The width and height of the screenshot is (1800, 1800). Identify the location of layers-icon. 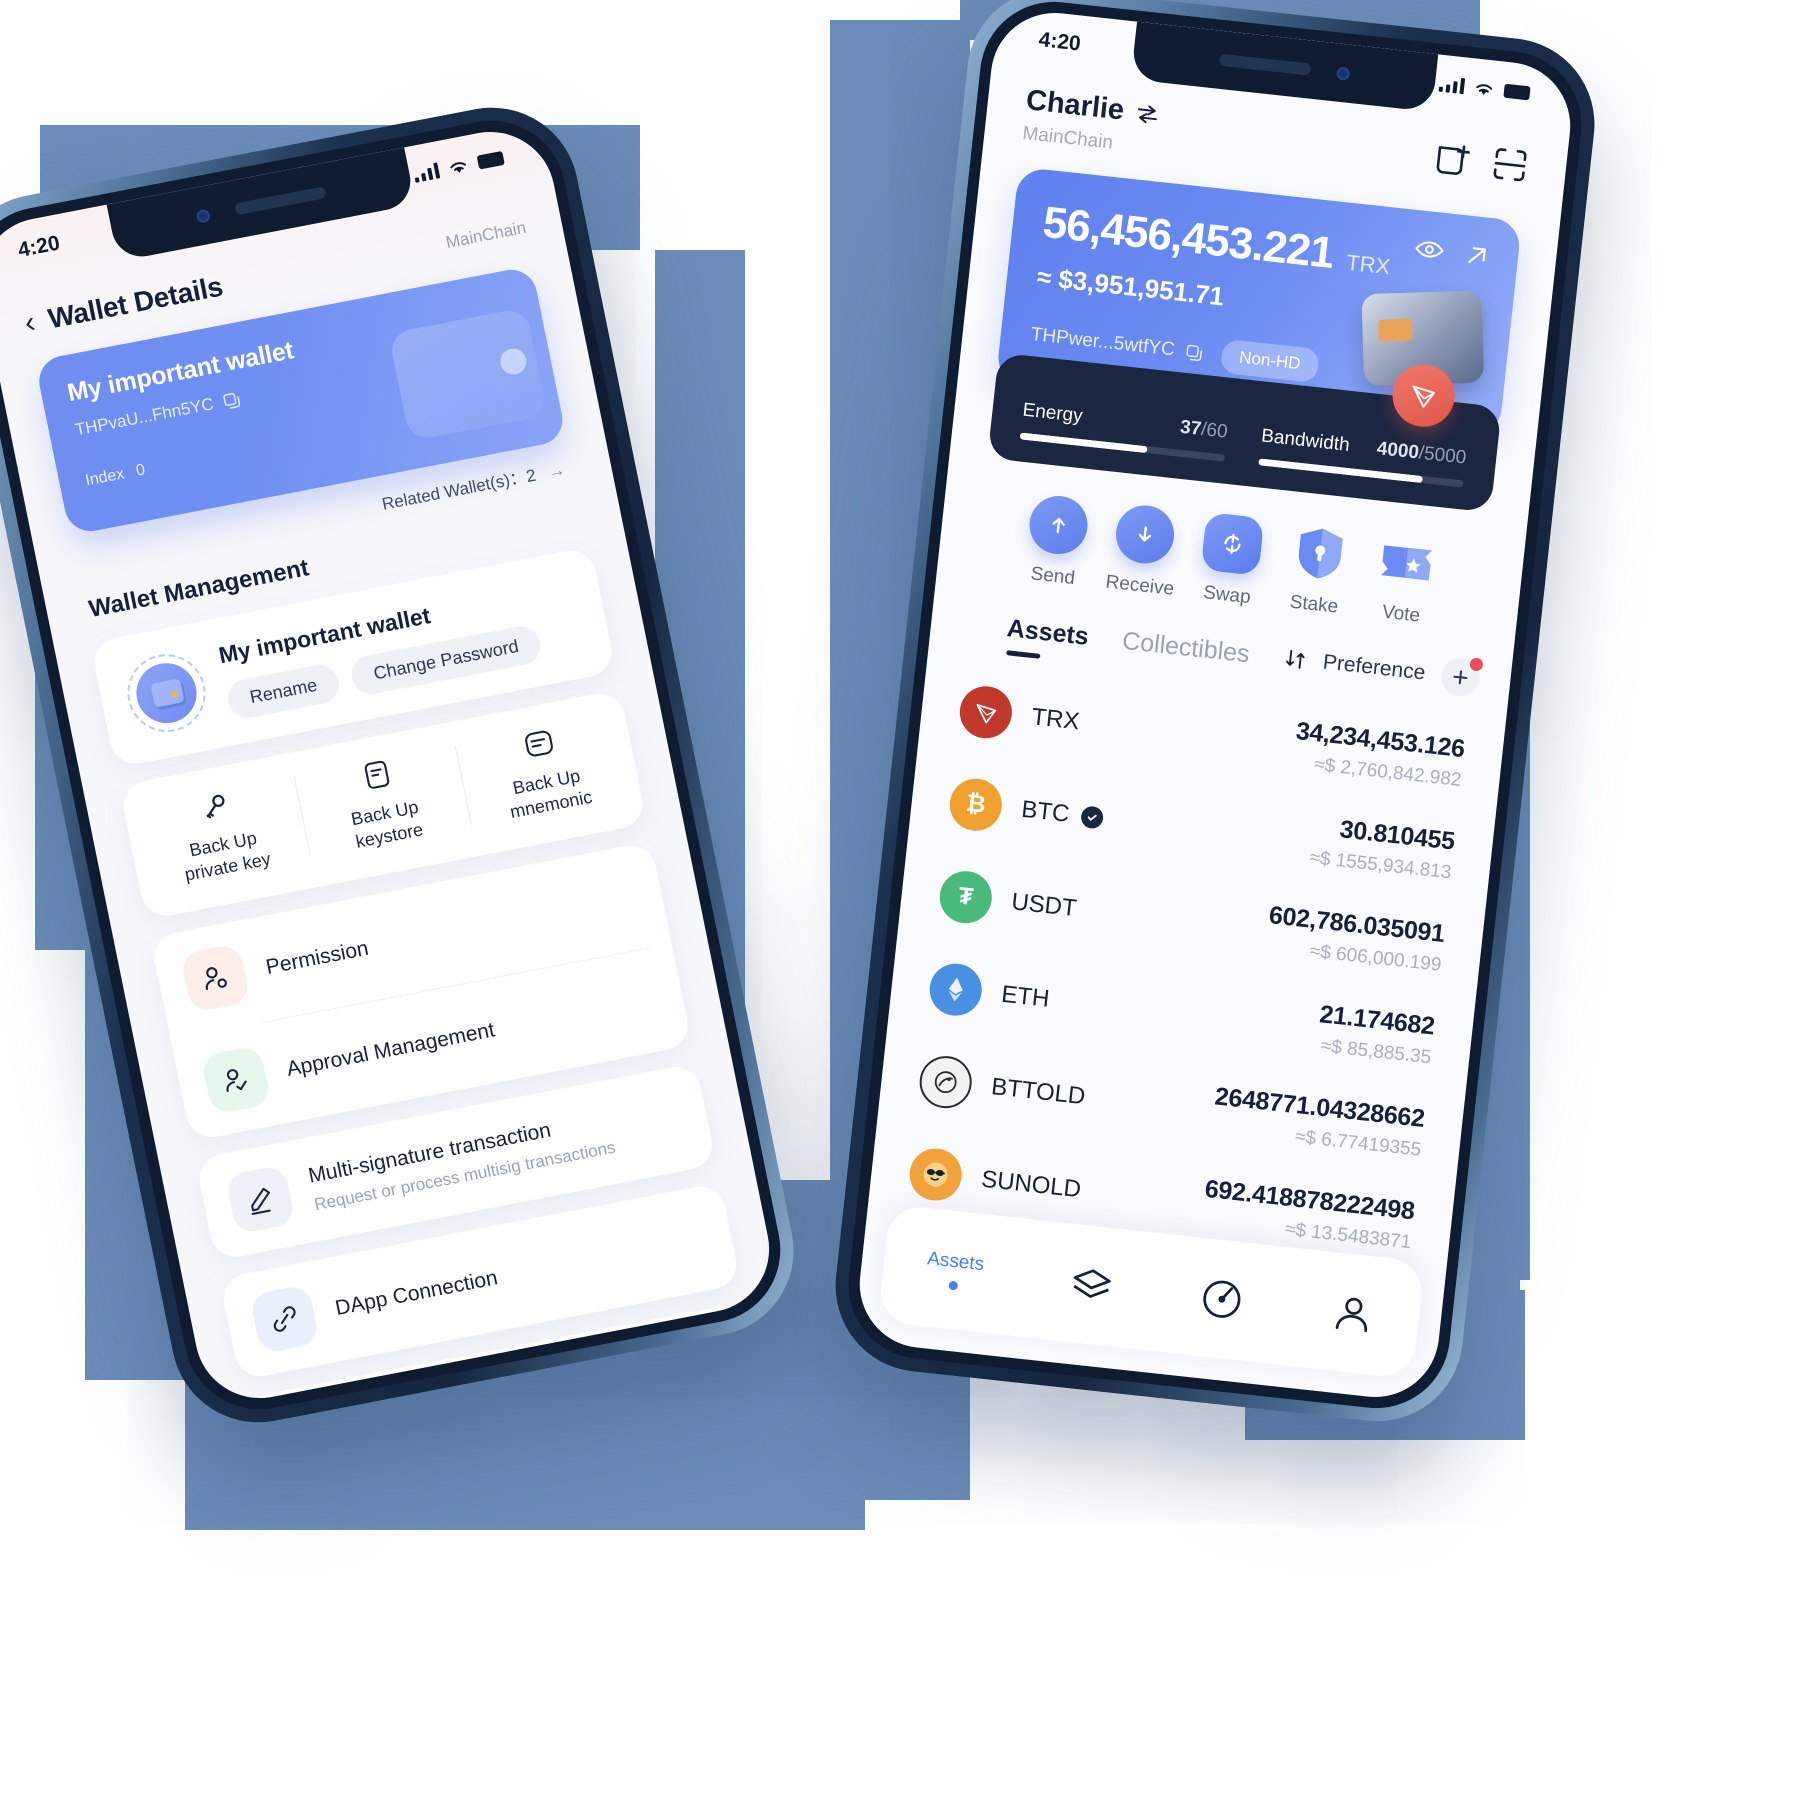
(1092, 1283).